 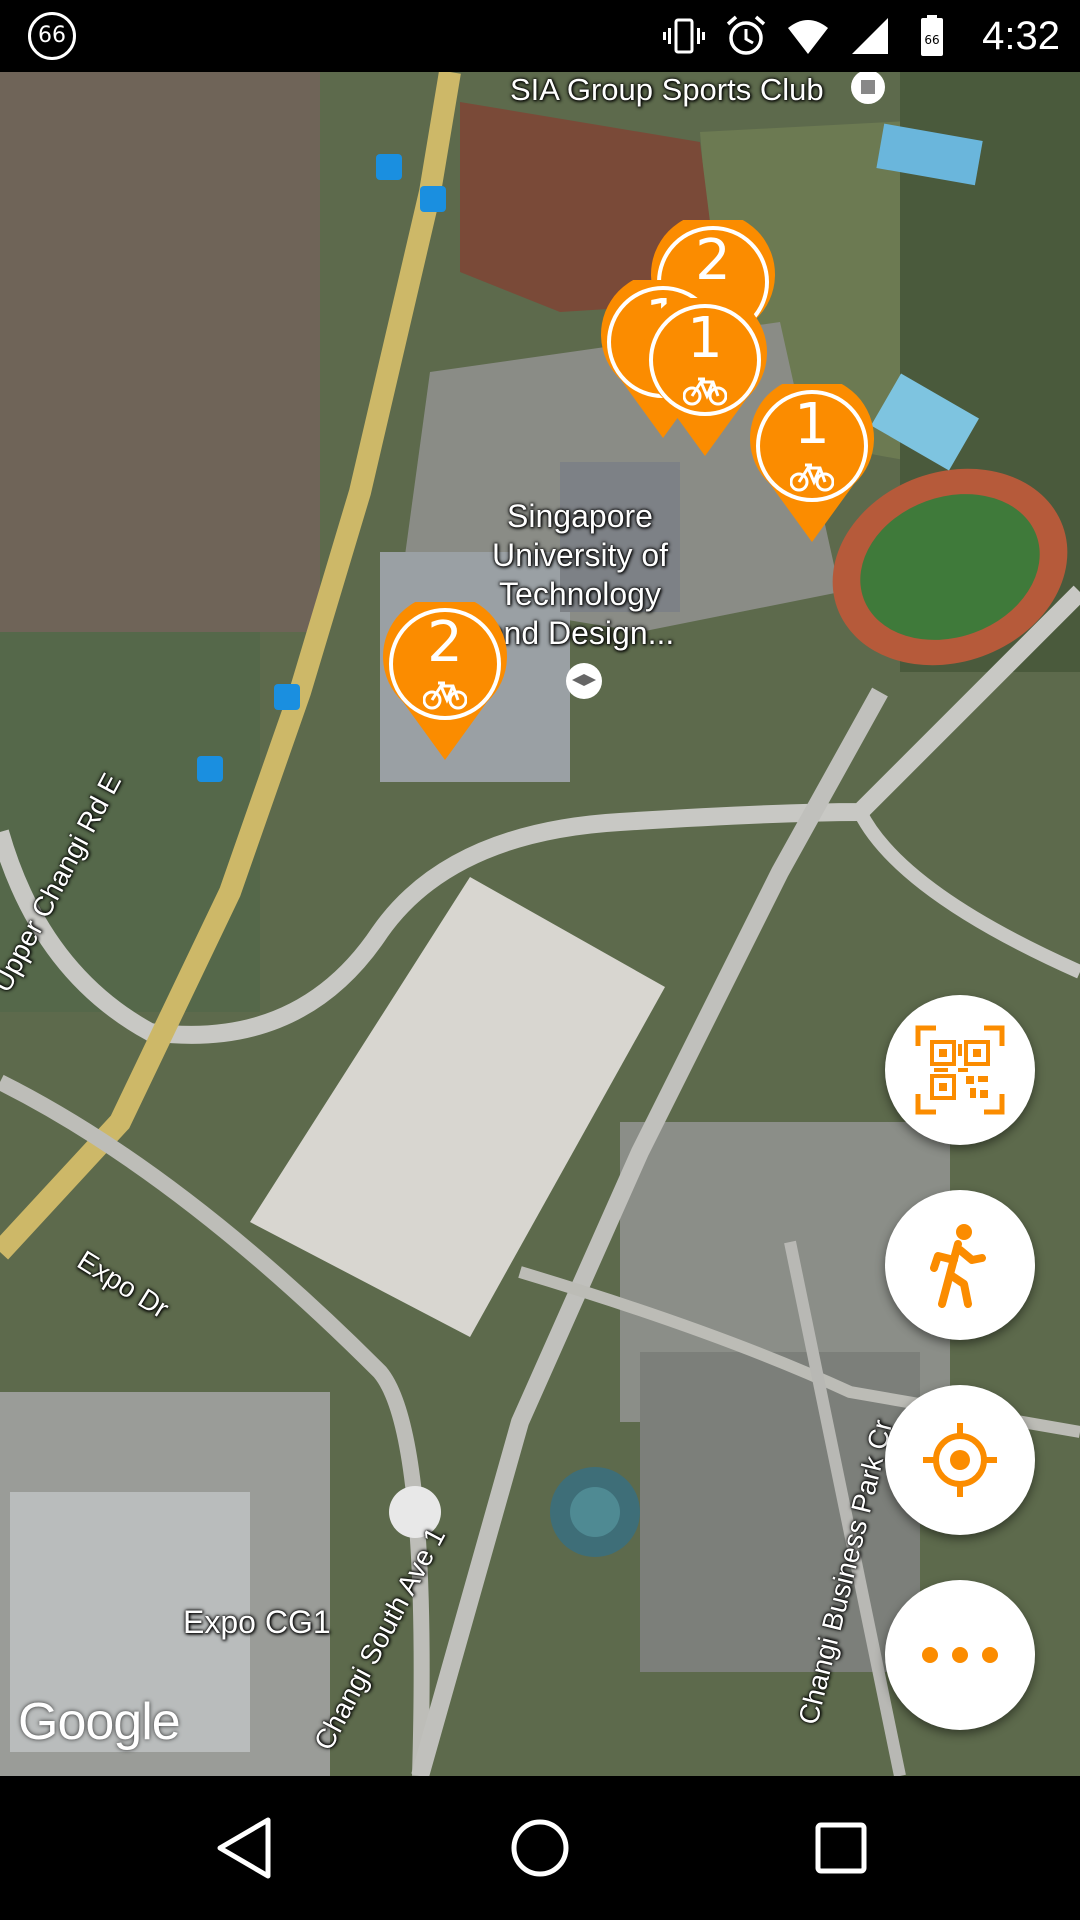 I want to click on my-location-icon, so click(x=960, y=1460).